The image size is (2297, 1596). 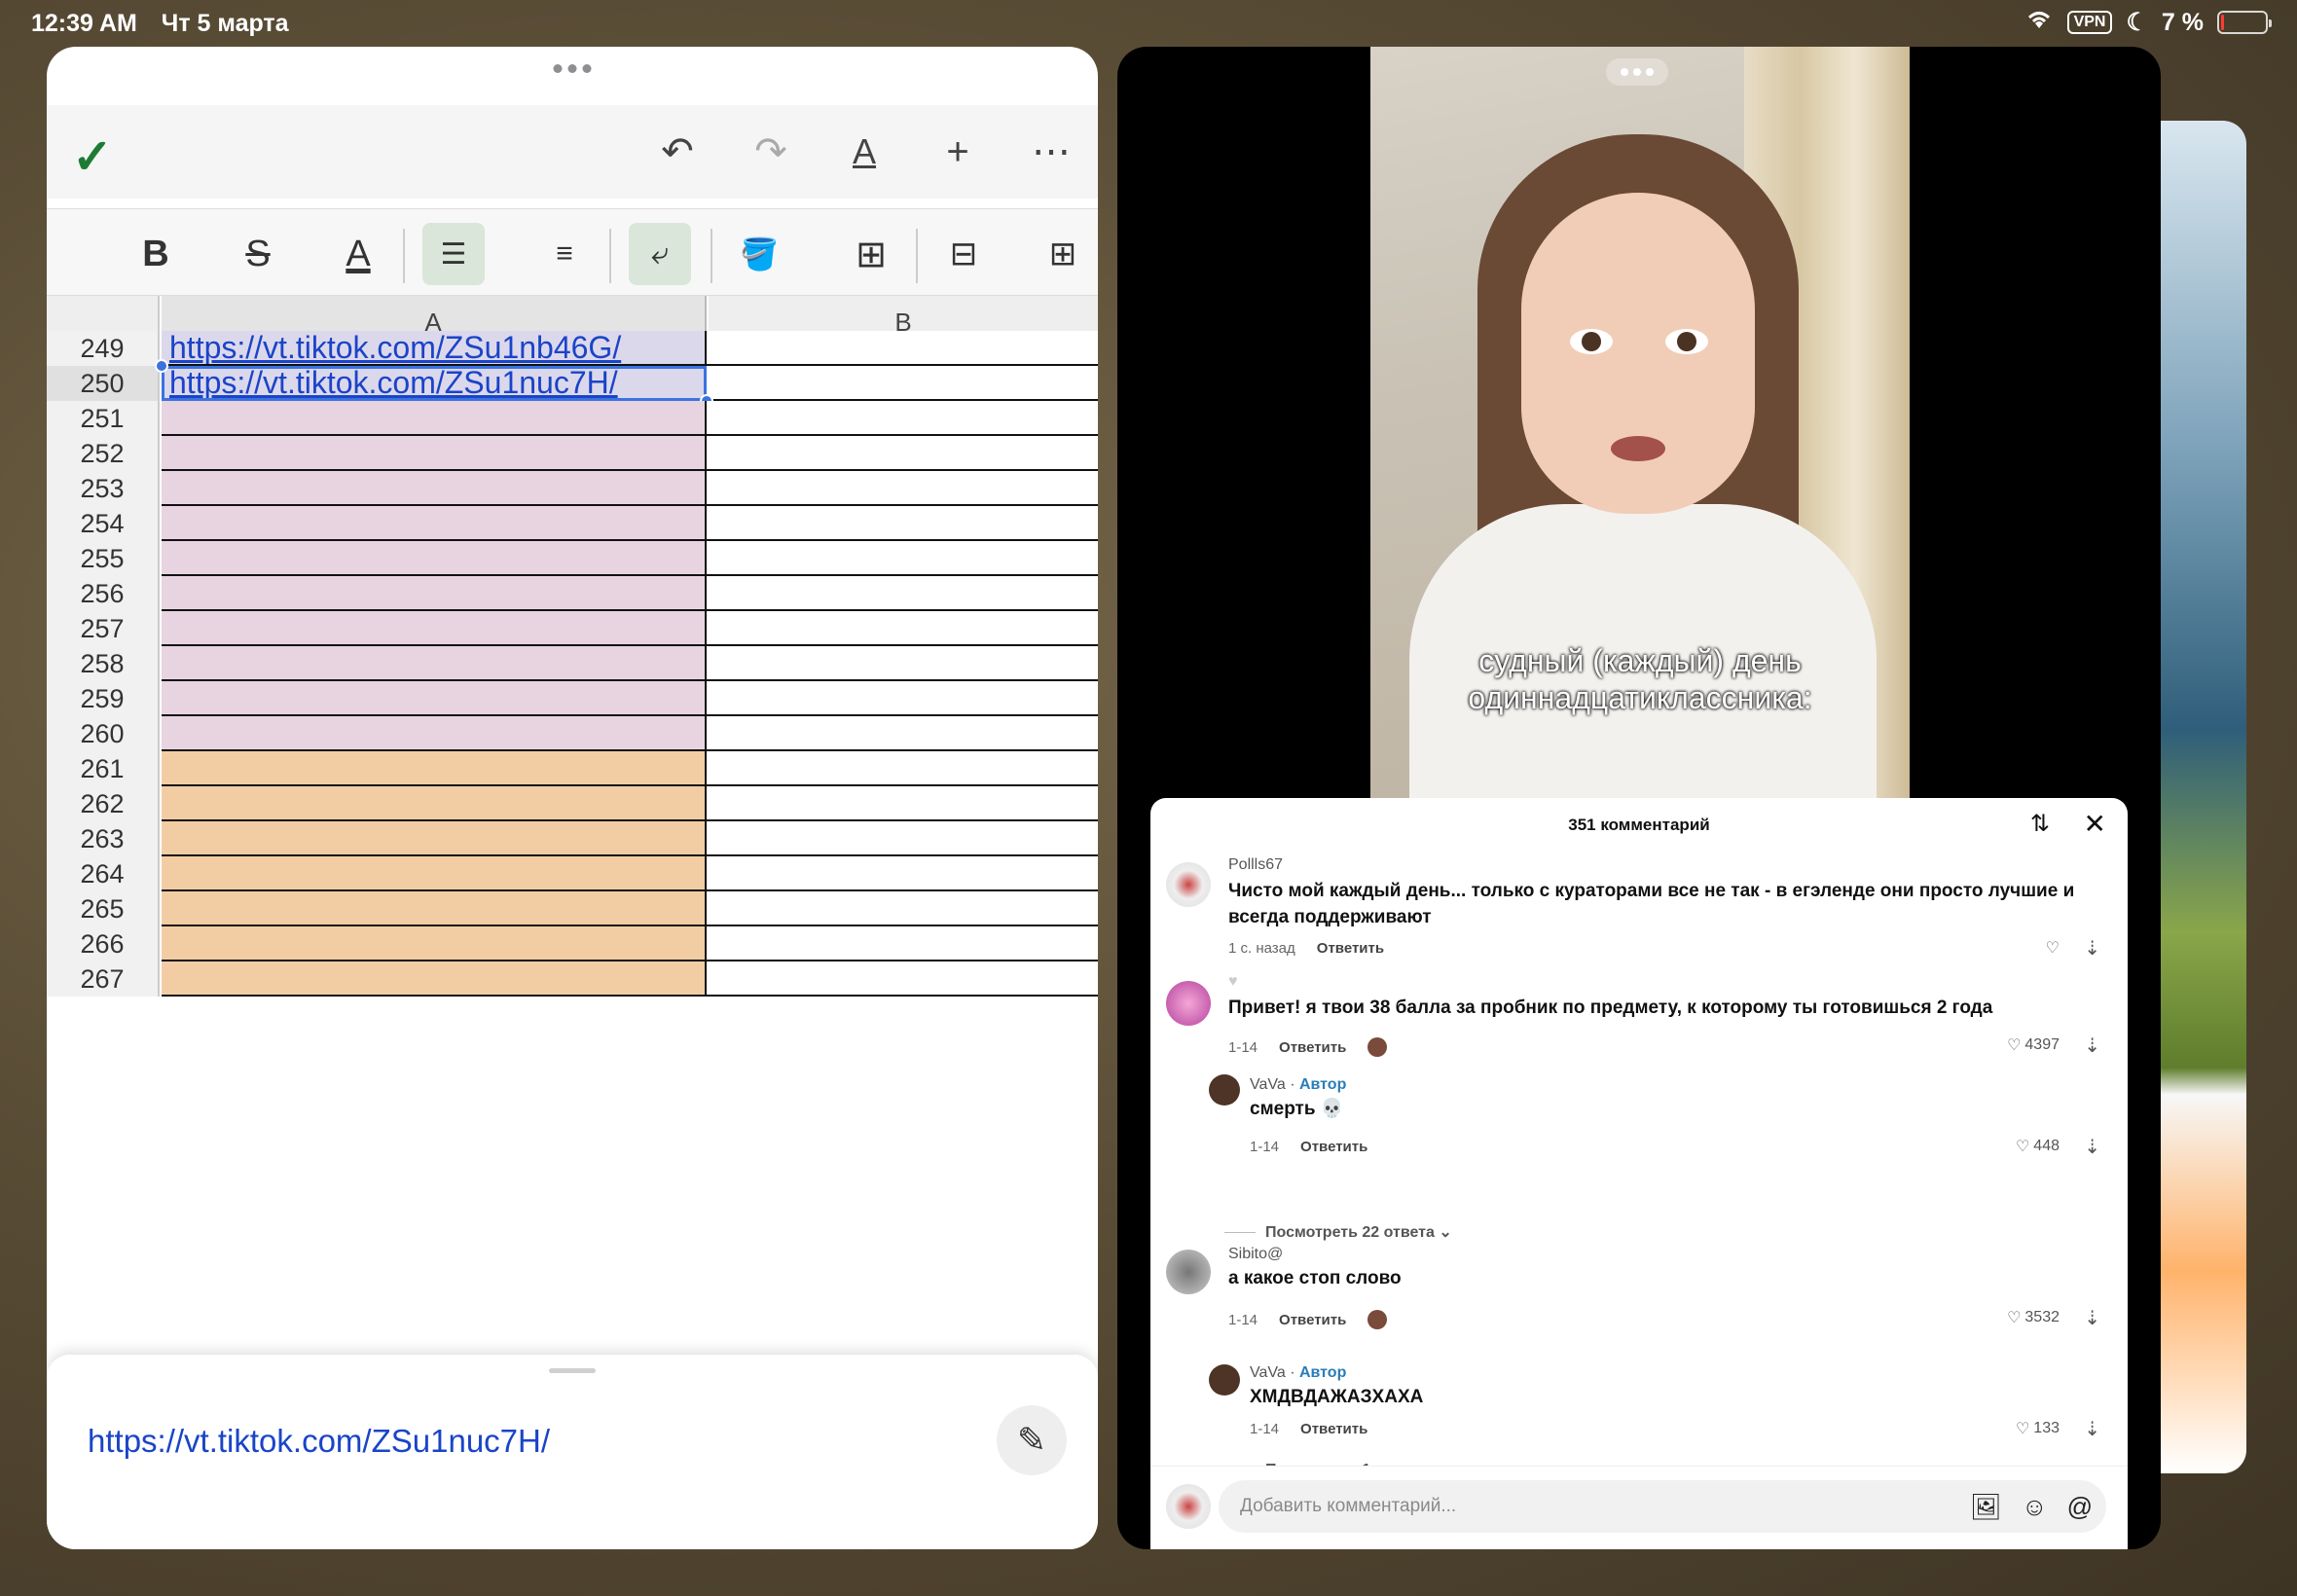 What do you see at coordinates (564, 254) in the screenshot?
I see `align-center-icon: ≡` at bounding box center [564, 254].